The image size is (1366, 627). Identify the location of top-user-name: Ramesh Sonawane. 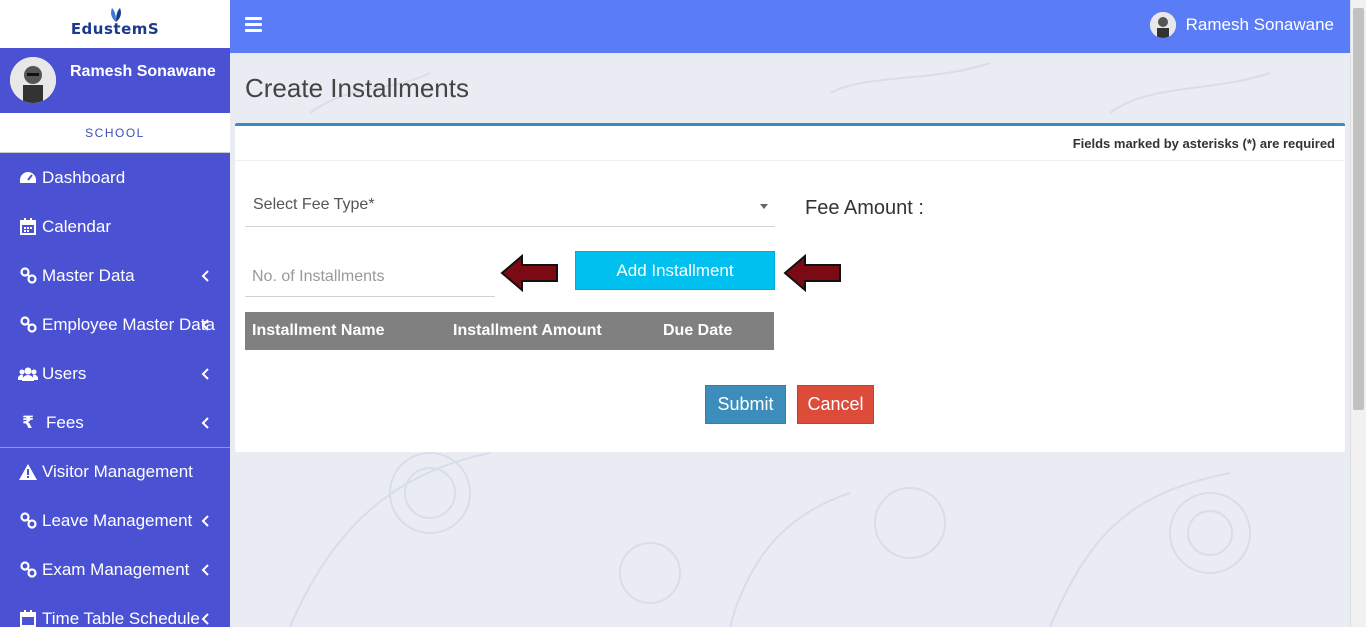
(1259, 24).